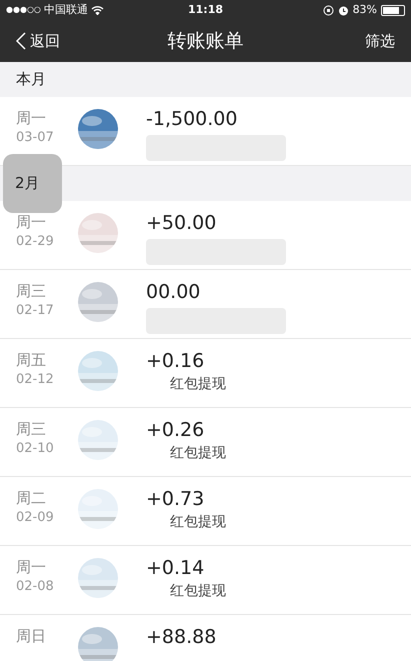 Image resolution: width=411 pixels, height=661 pixels. What do you see at coordinates (393, 10) in the screenshot?
I see `battery-icon` at bounding box center [393, 10].